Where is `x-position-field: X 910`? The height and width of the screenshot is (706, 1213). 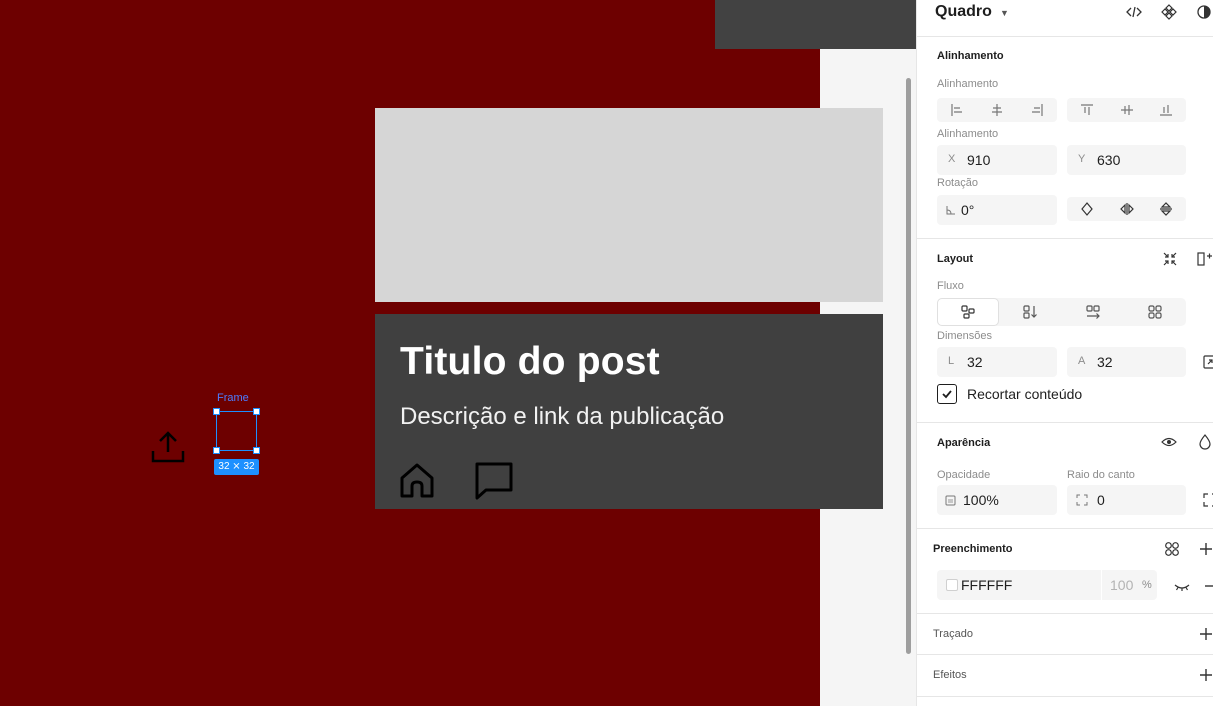 x-position-field: X 910 is located at coordinates (997, 160).